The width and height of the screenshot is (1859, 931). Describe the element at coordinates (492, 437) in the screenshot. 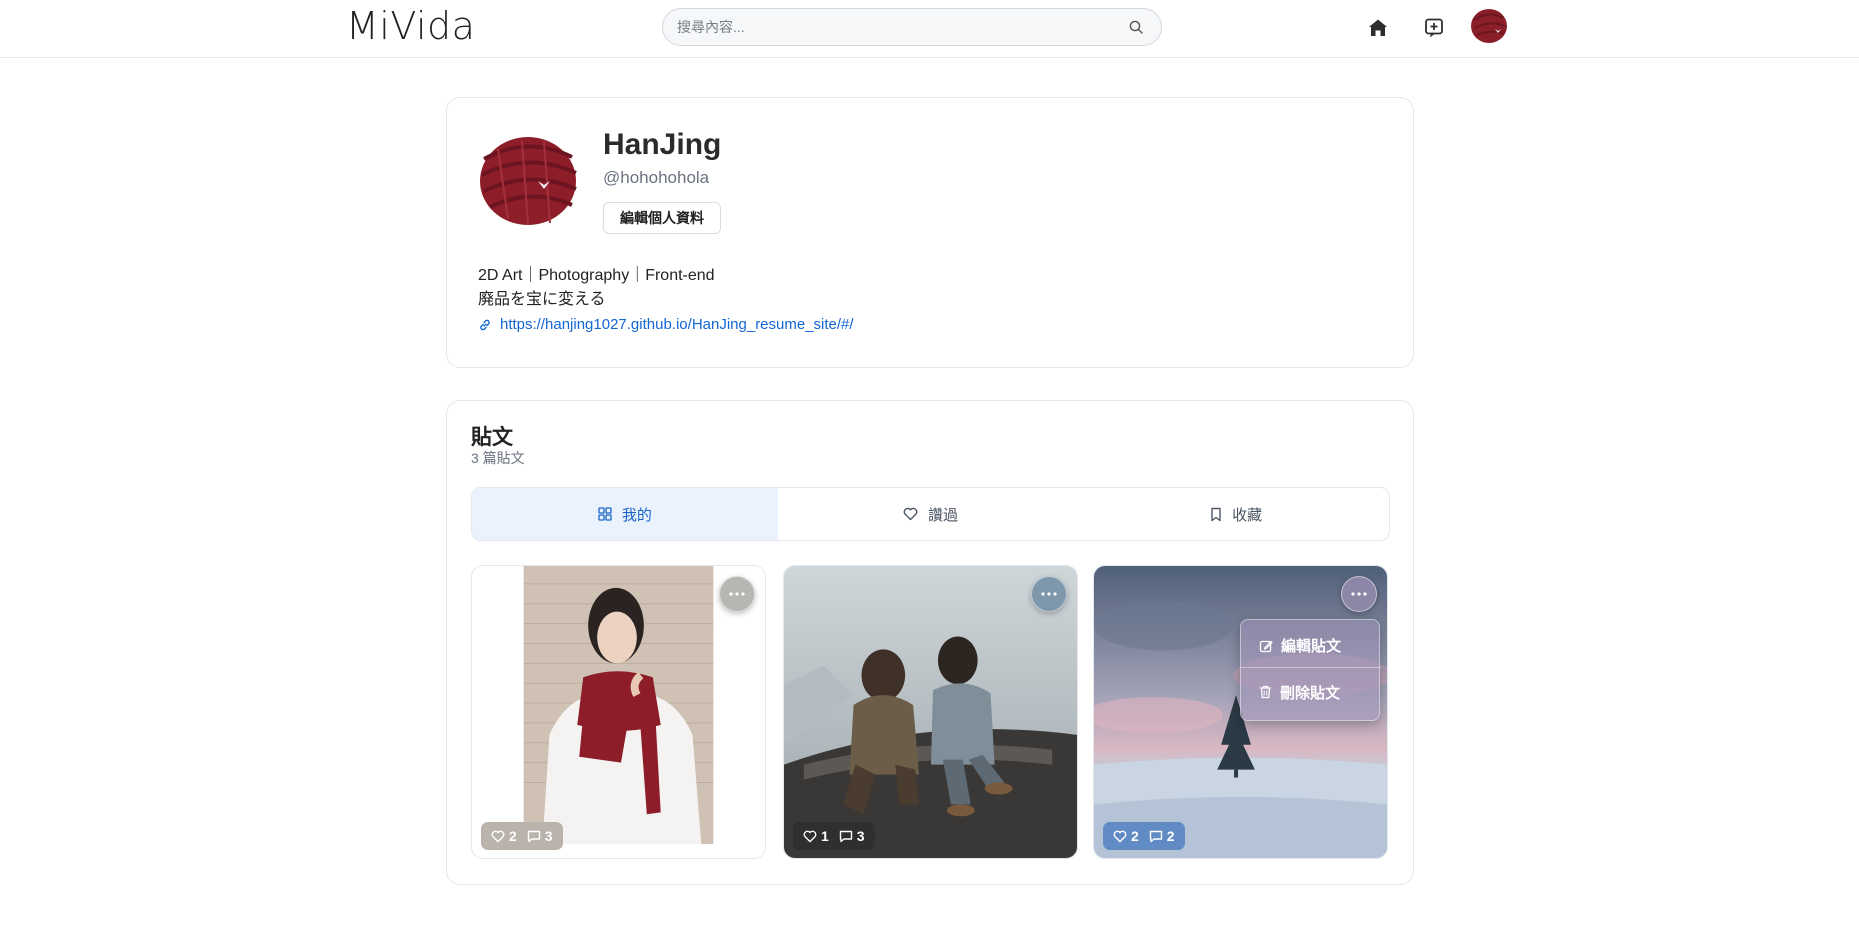

I see `posts-title: 貼文` at that location.